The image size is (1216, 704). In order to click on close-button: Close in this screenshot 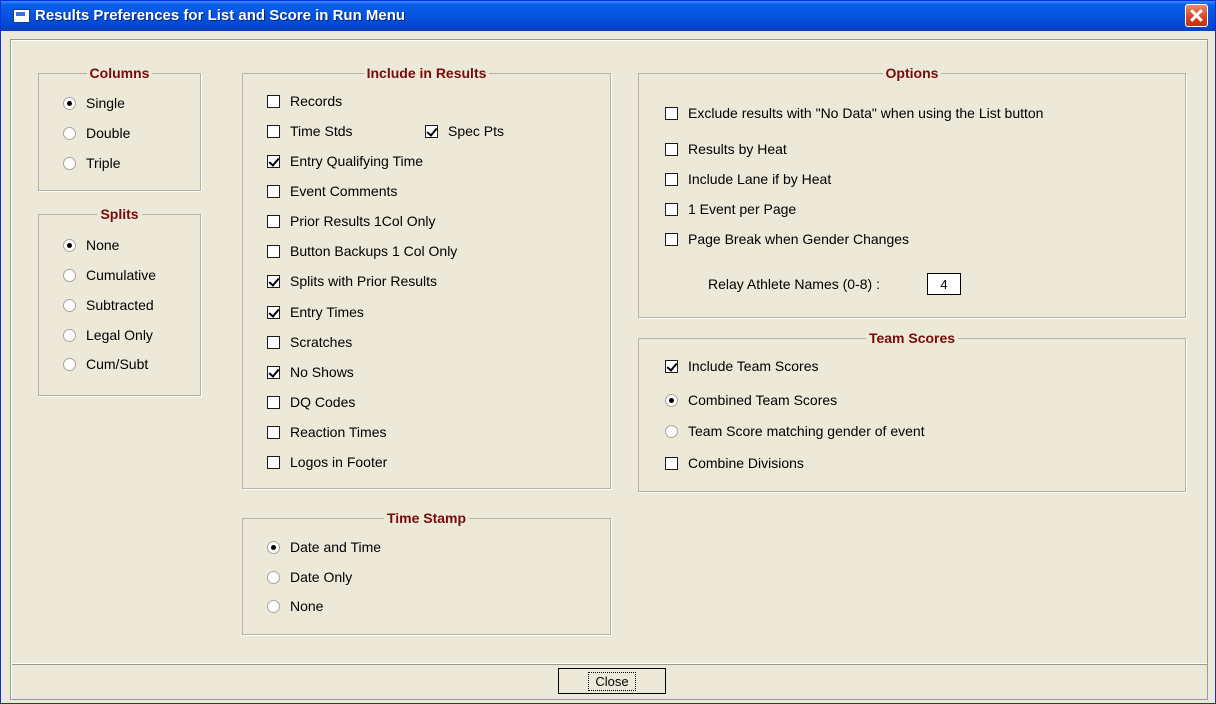, I will do `click(612, 681)`.